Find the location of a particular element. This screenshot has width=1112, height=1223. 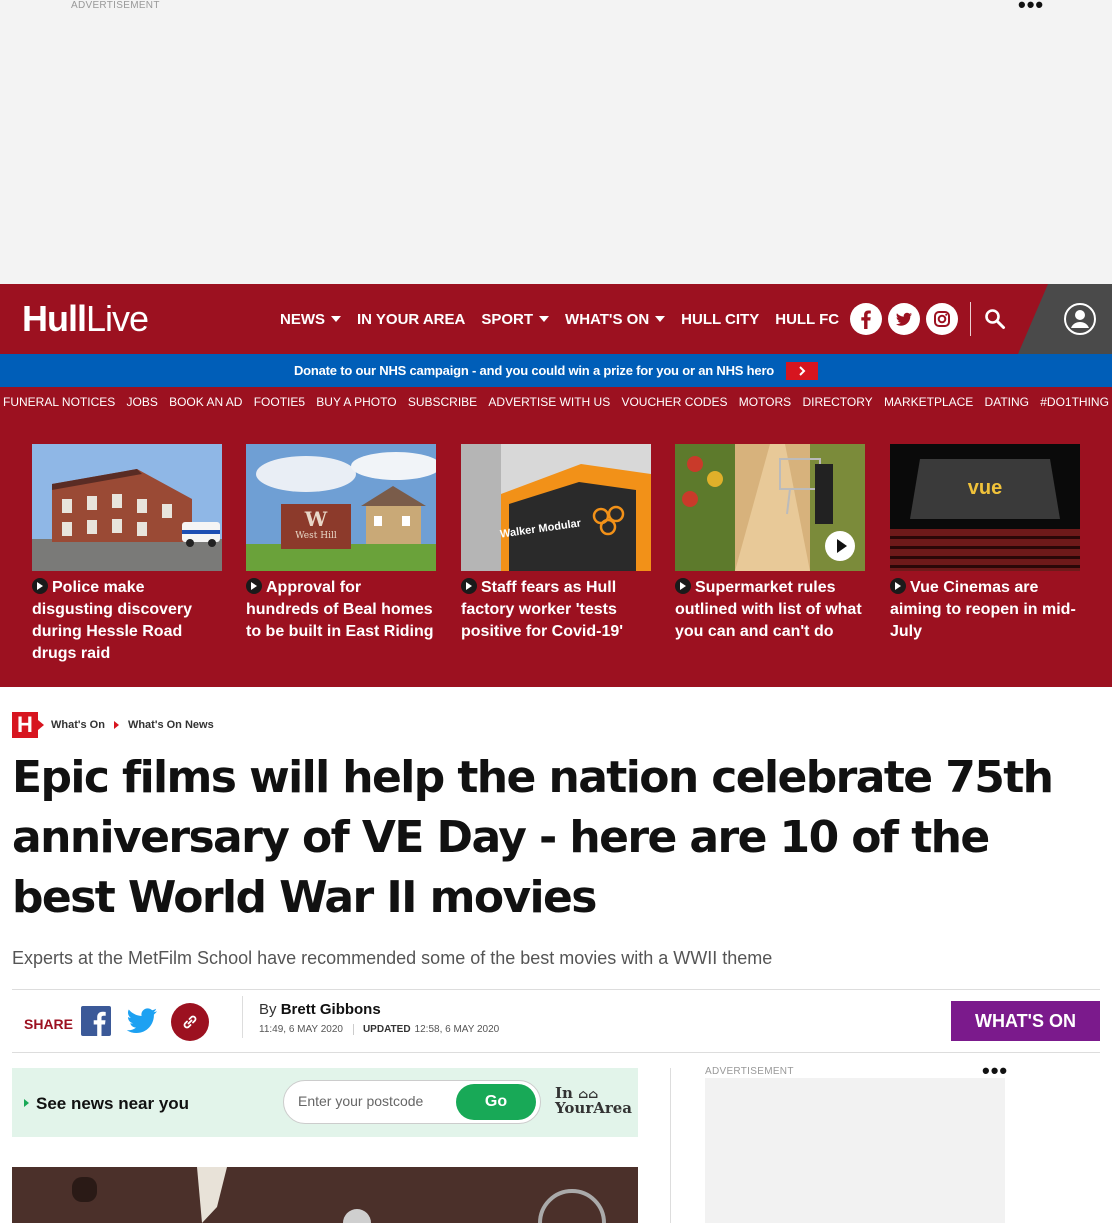

nav-in-your-area: IN YOUR AREA is located at coordinates (411, 319).